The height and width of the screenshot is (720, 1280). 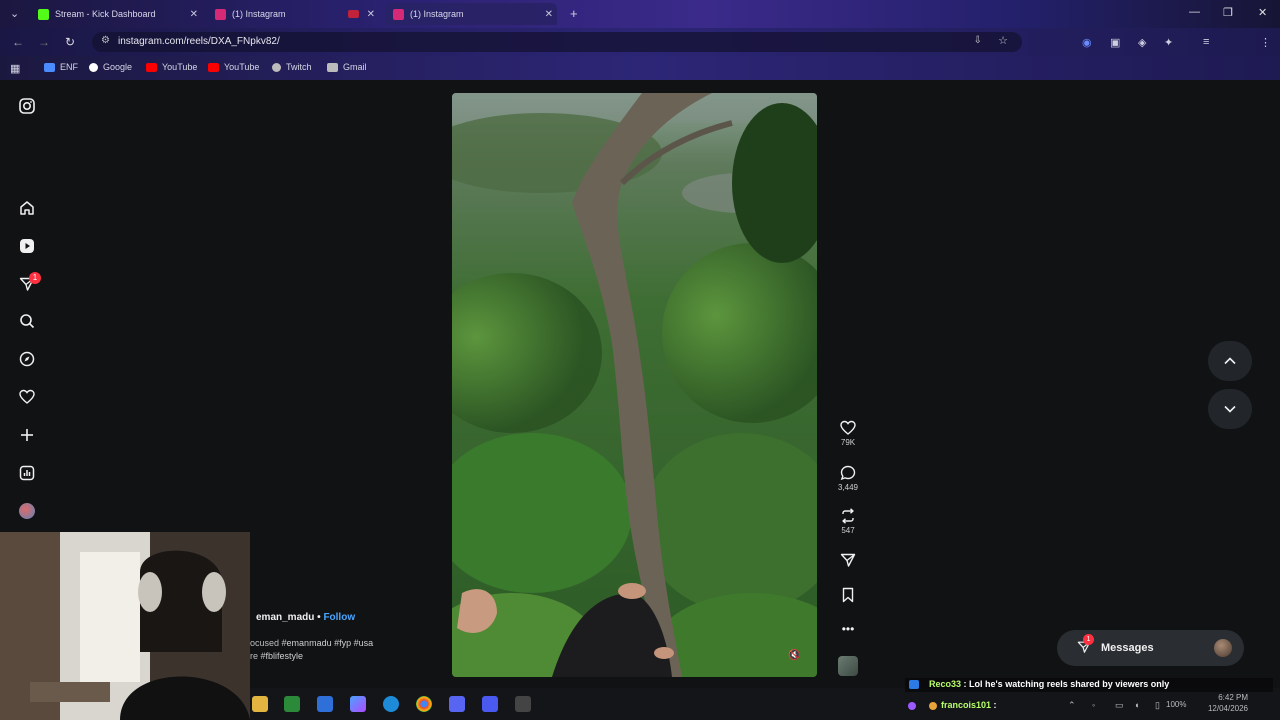 I want to click on webcam-feed, so click(x=125, y=626).